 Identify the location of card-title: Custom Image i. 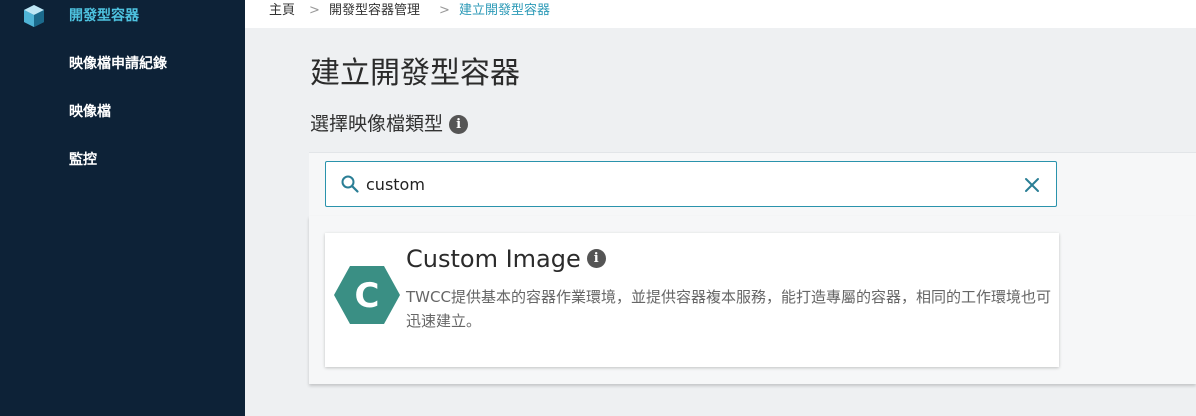
(506, 259).